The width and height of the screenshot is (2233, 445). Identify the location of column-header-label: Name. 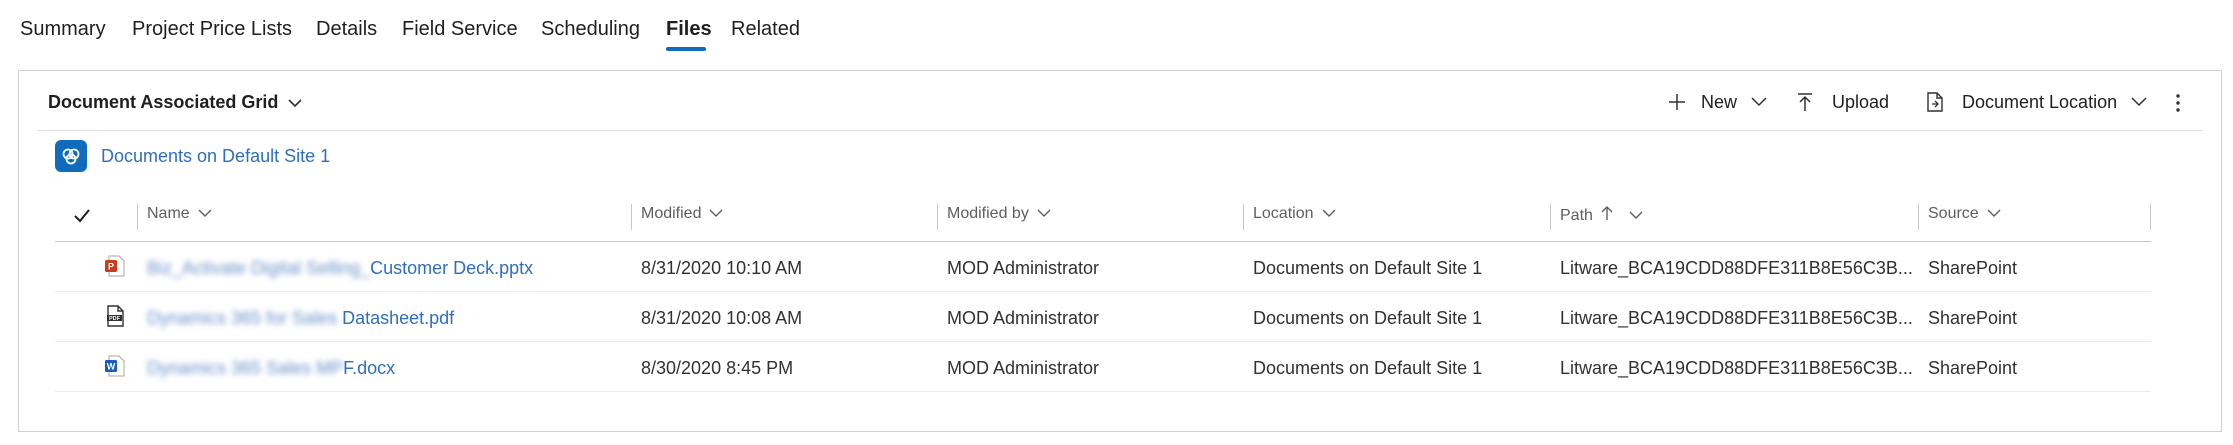
(168, 213).